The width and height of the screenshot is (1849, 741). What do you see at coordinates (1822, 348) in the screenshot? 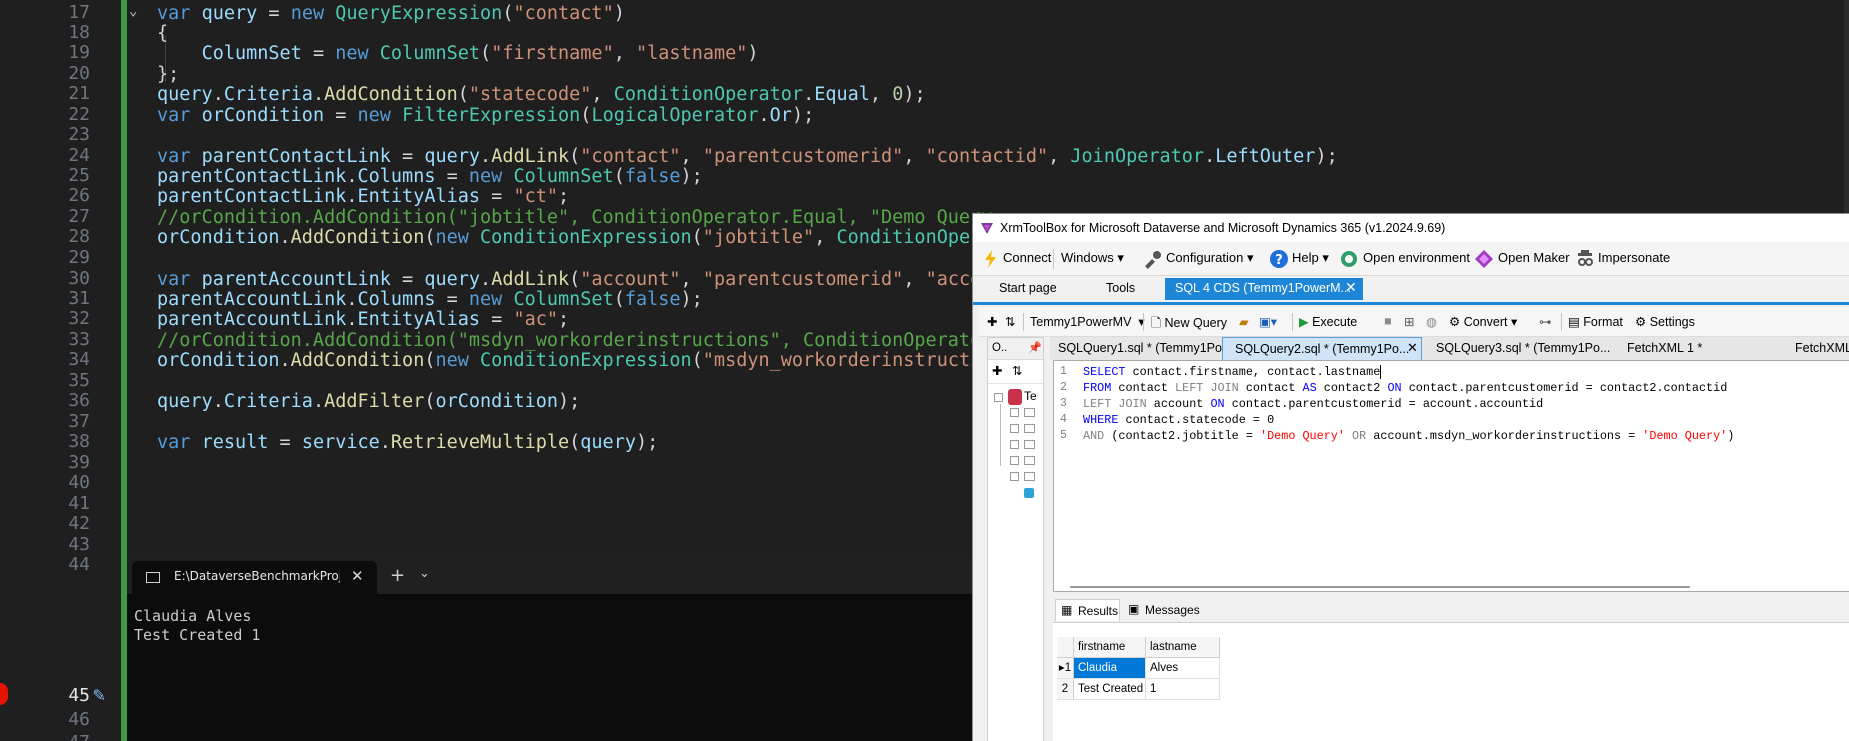
I see `tab-fetchxml: FetchXML` at bounding box center [1822, 348].